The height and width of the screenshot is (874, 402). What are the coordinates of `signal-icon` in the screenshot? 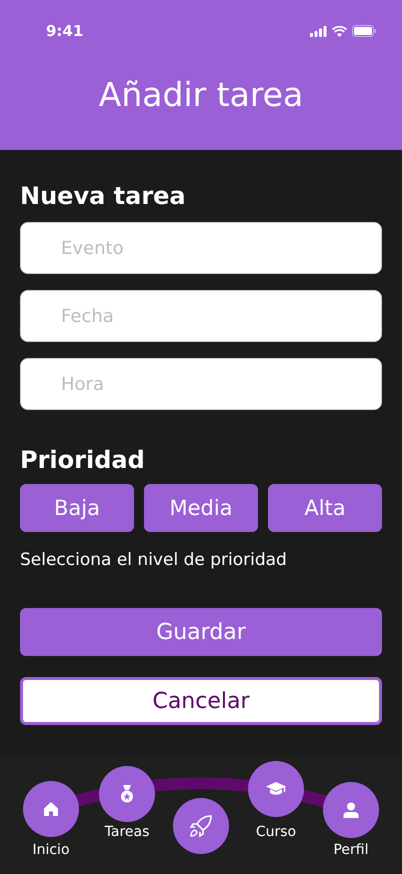 It's located at (318, 31).